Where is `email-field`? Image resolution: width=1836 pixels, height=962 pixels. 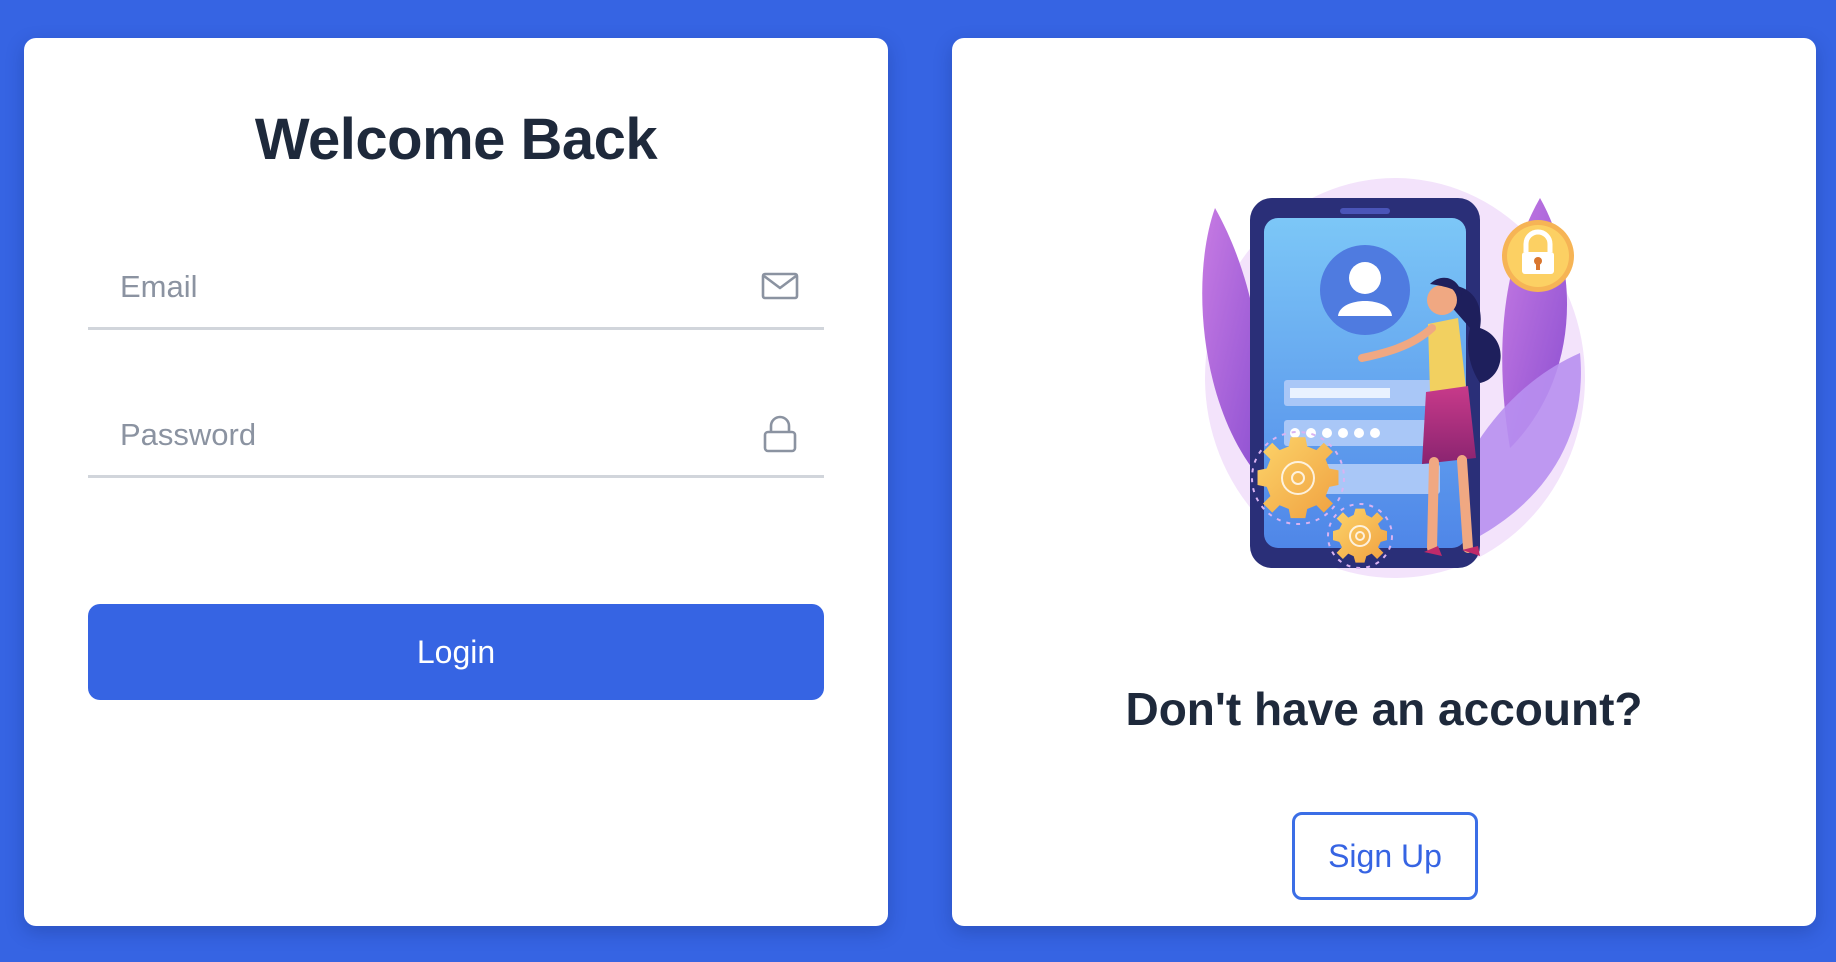 email-field is located at coordinates (456, 288).